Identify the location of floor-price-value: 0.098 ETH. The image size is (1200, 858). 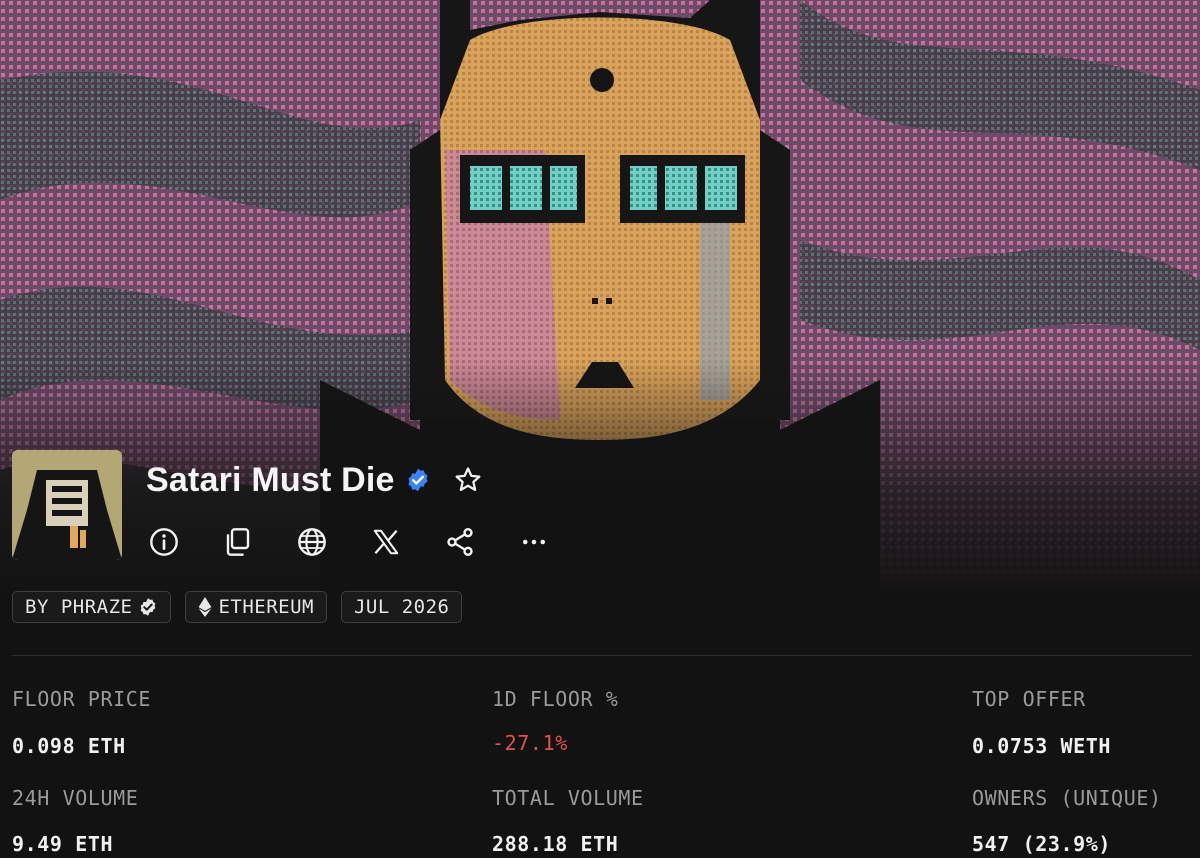
(69, 746).